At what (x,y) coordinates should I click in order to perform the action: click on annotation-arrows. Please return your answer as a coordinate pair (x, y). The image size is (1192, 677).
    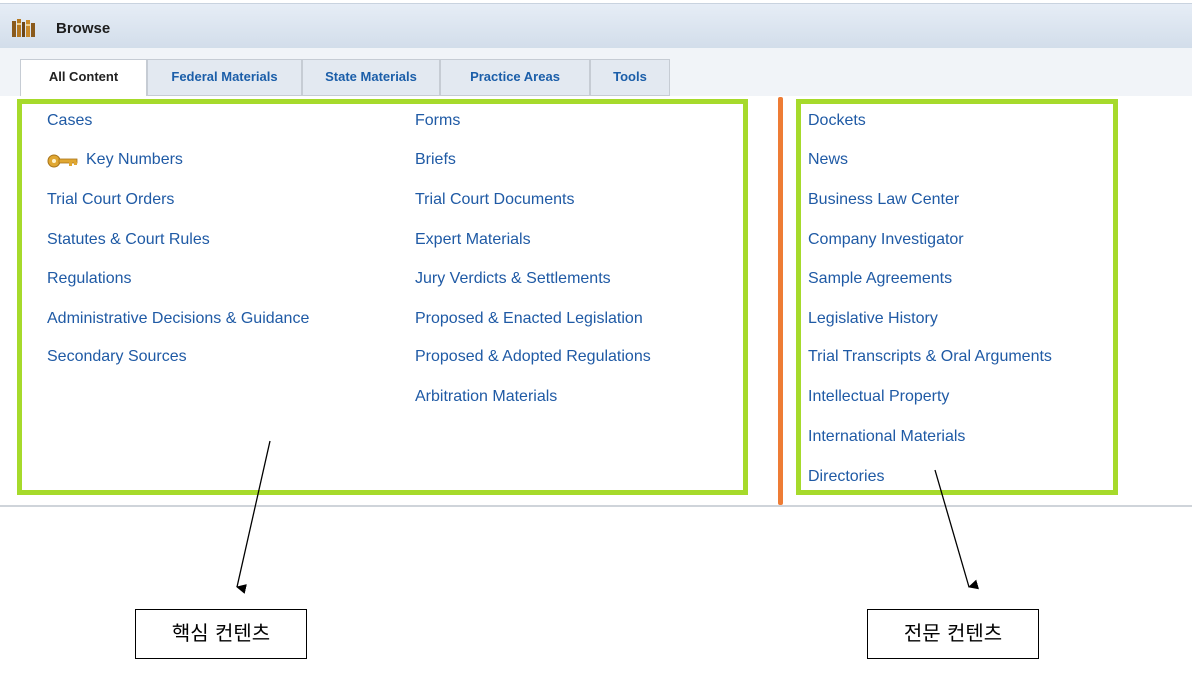
    Looking at the image, I should click on (608, 517).